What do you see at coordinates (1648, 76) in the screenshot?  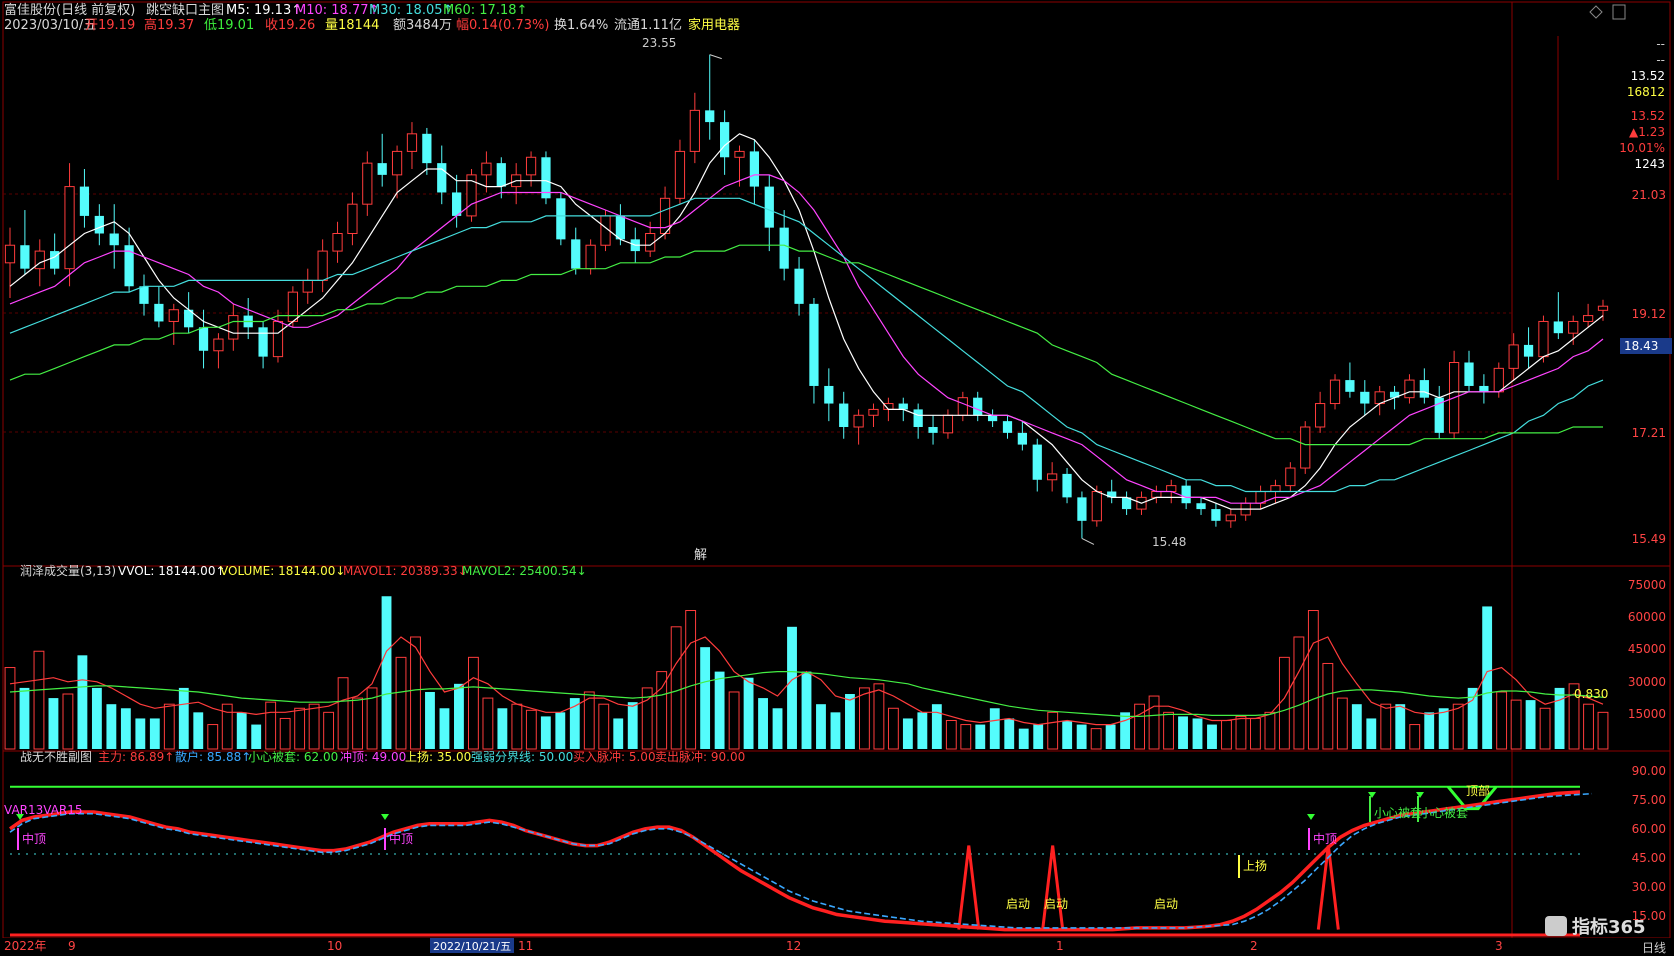 I see `stat-value: 13.52` at bounding box center [1648, 76].